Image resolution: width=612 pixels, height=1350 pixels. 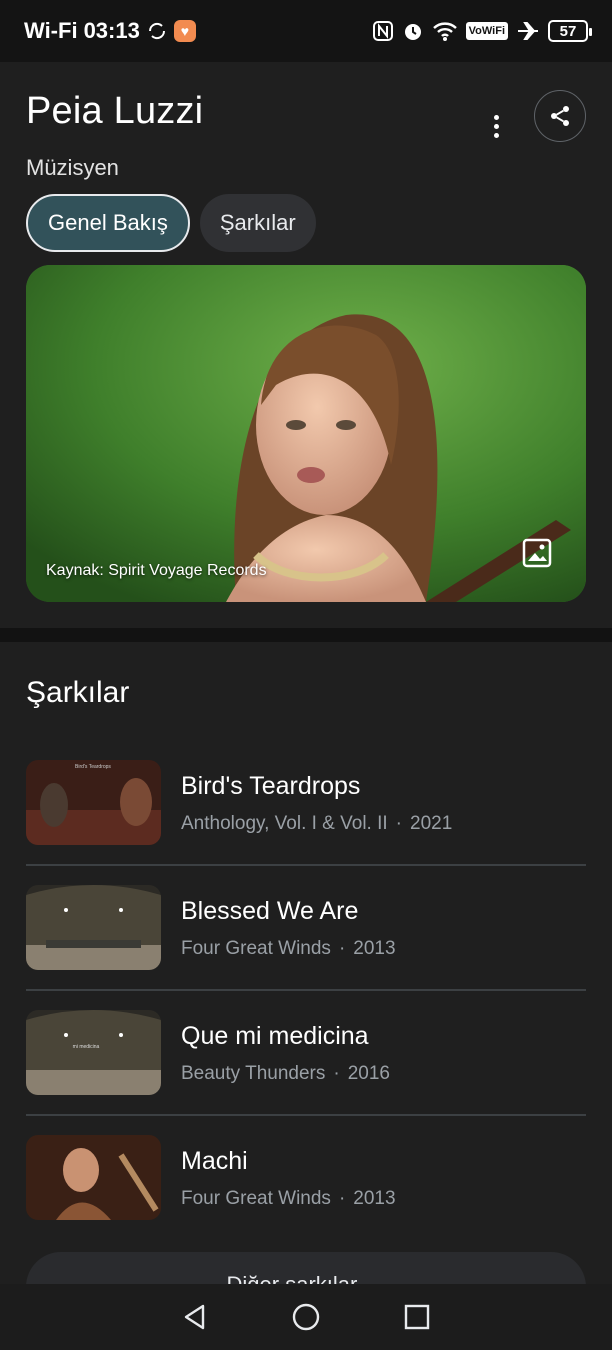 What do you see at coordinates (284, 823) in the screenshot?
I see `song-album: Anthology, Vol. I & Vol. II` at bounding box center [284, 823].